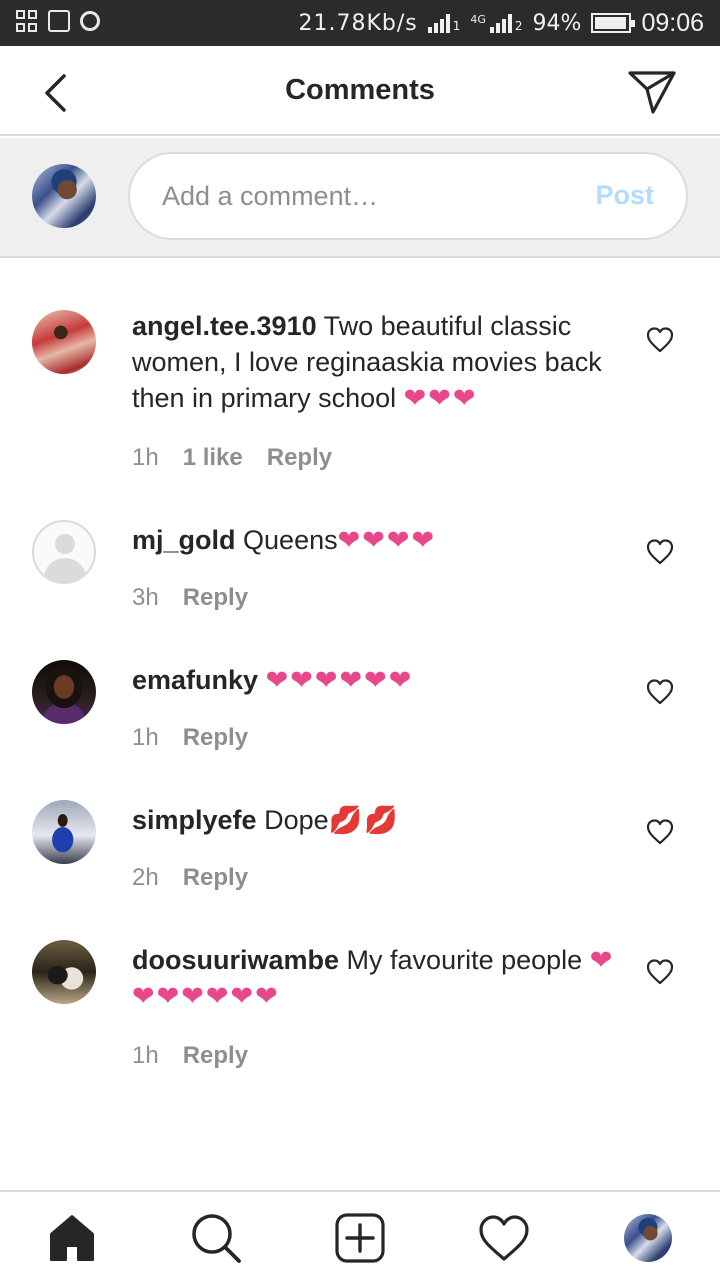  I want to click on comment-meta: 1h 1 like Reply, so click(232, 458).